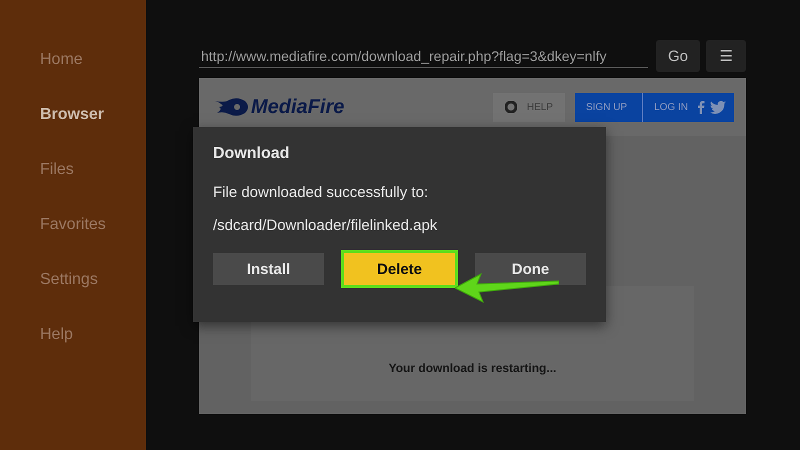 This screenshot has width=800, height=450. What do you see at coordinates (701, 107) in the screenshot?
I see `facebook-icon` at bounding box center [701, 107].